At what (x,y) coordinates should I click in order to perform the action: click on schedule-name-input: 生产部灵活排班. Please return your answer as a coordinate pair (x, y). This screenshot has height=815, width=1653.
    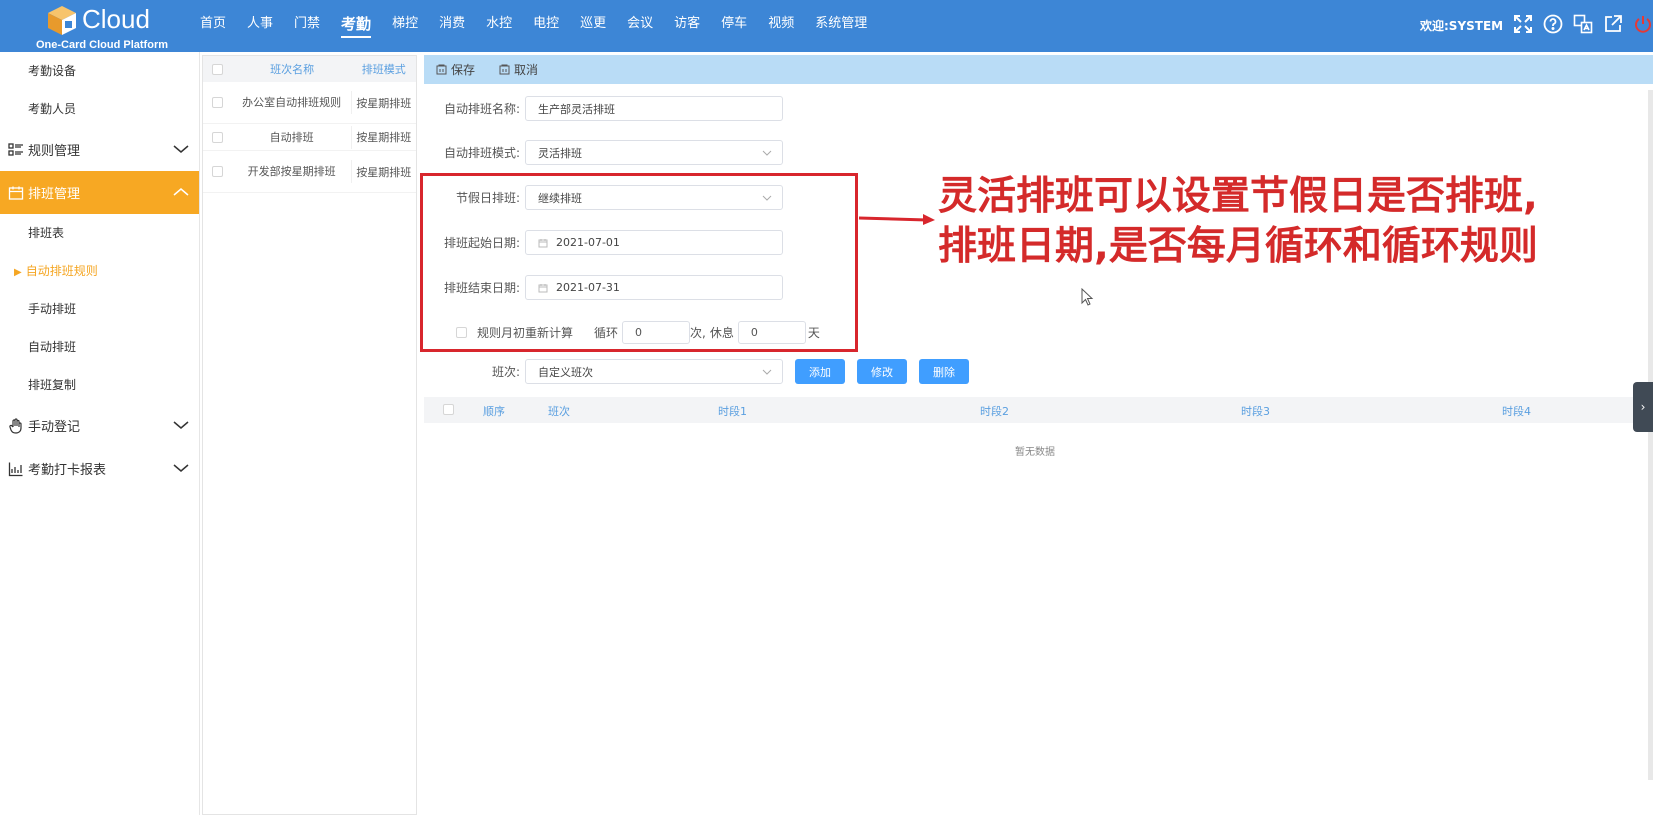
    Looking at the image, I should click on (654, 108).